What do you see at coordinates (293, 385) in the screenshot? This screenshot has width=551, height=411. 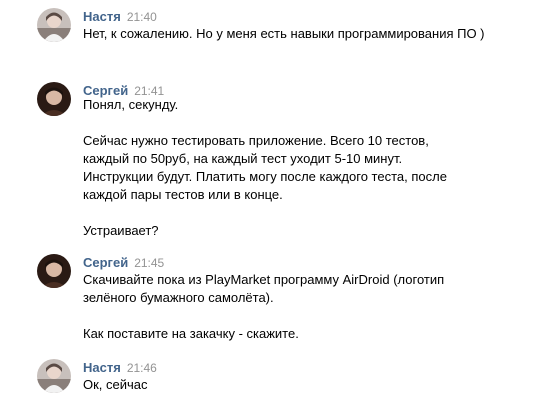 I see `message-text: Ок, сейчас` at bounding box center [293, 385].